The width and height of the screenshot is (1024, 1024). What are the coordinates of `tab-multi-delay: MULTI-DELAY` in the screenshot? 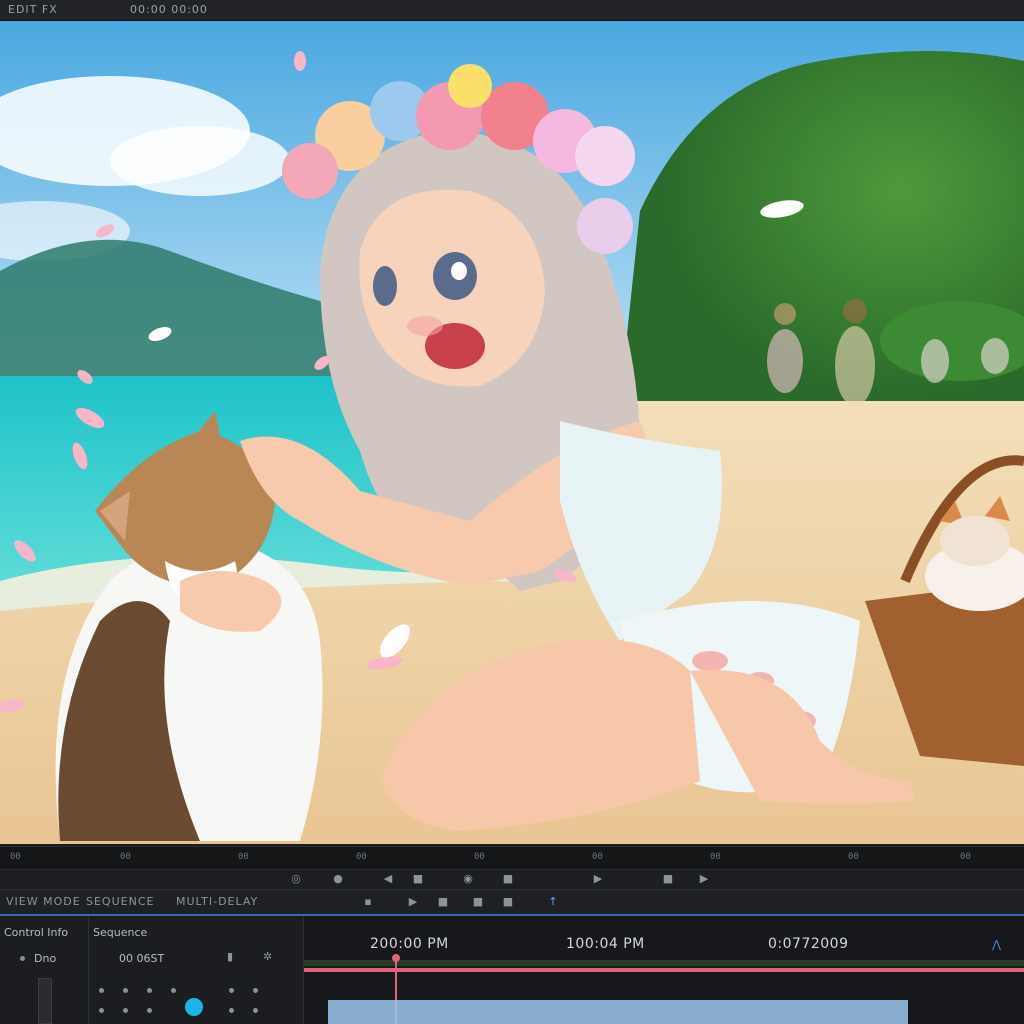 It's located at (217, 901).